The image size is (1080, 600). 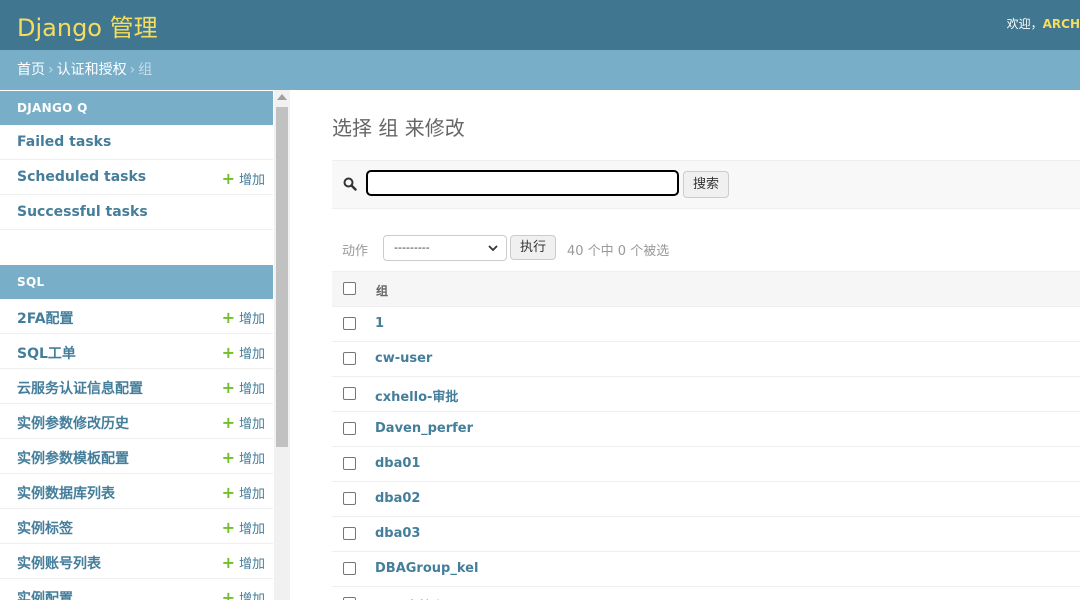 I want to click on site-branding: Django 管理, so click(x=87, y=25).